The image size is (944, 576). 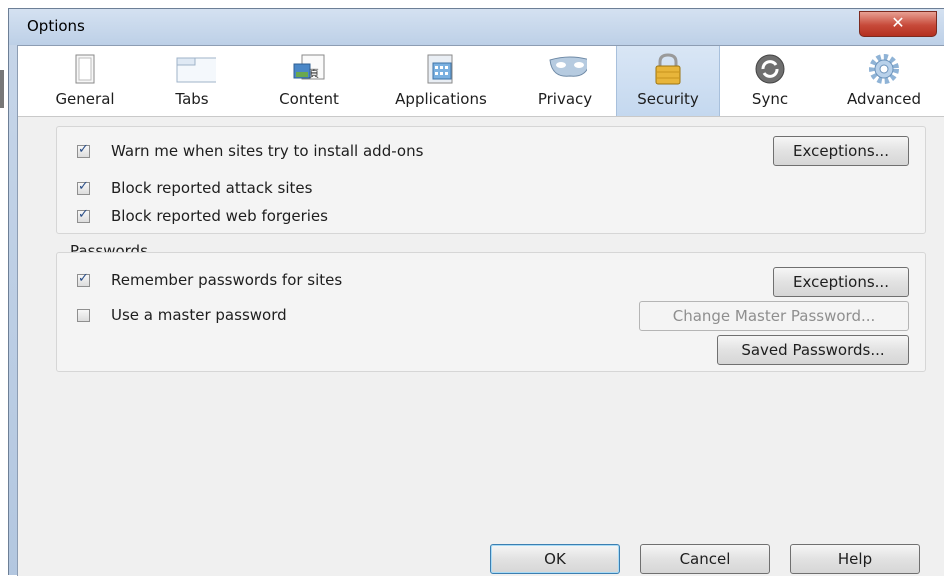 What do you see at coordinates (314, 74) in the screenshot?
I see `svg-text: 頁` at bounding box center [314, 74].